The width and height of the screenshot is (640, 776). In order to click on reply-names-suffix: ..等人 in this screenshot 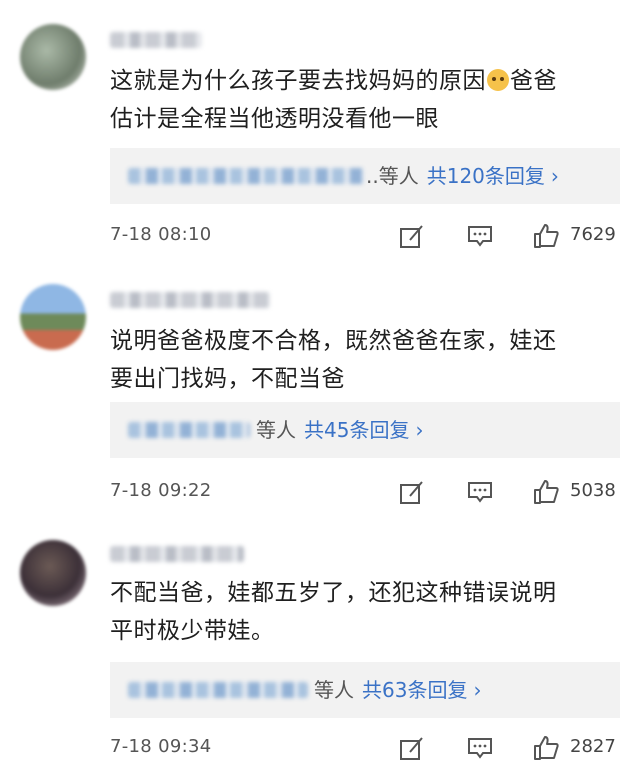, I will do `click(392, 176)`.